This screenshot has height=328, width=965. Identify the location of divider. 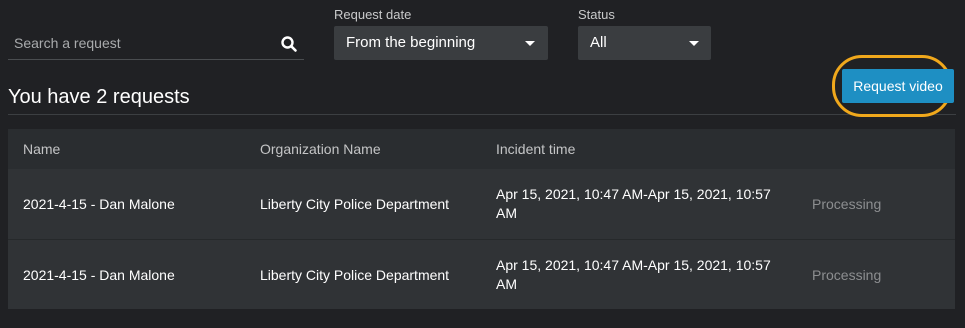
(482, 114).